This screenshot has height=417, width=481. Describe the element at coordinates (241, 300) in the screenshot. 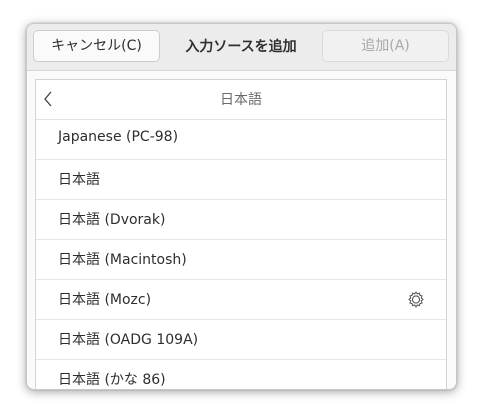

I see `list-item: 日本語 (Mozc)` at that location.